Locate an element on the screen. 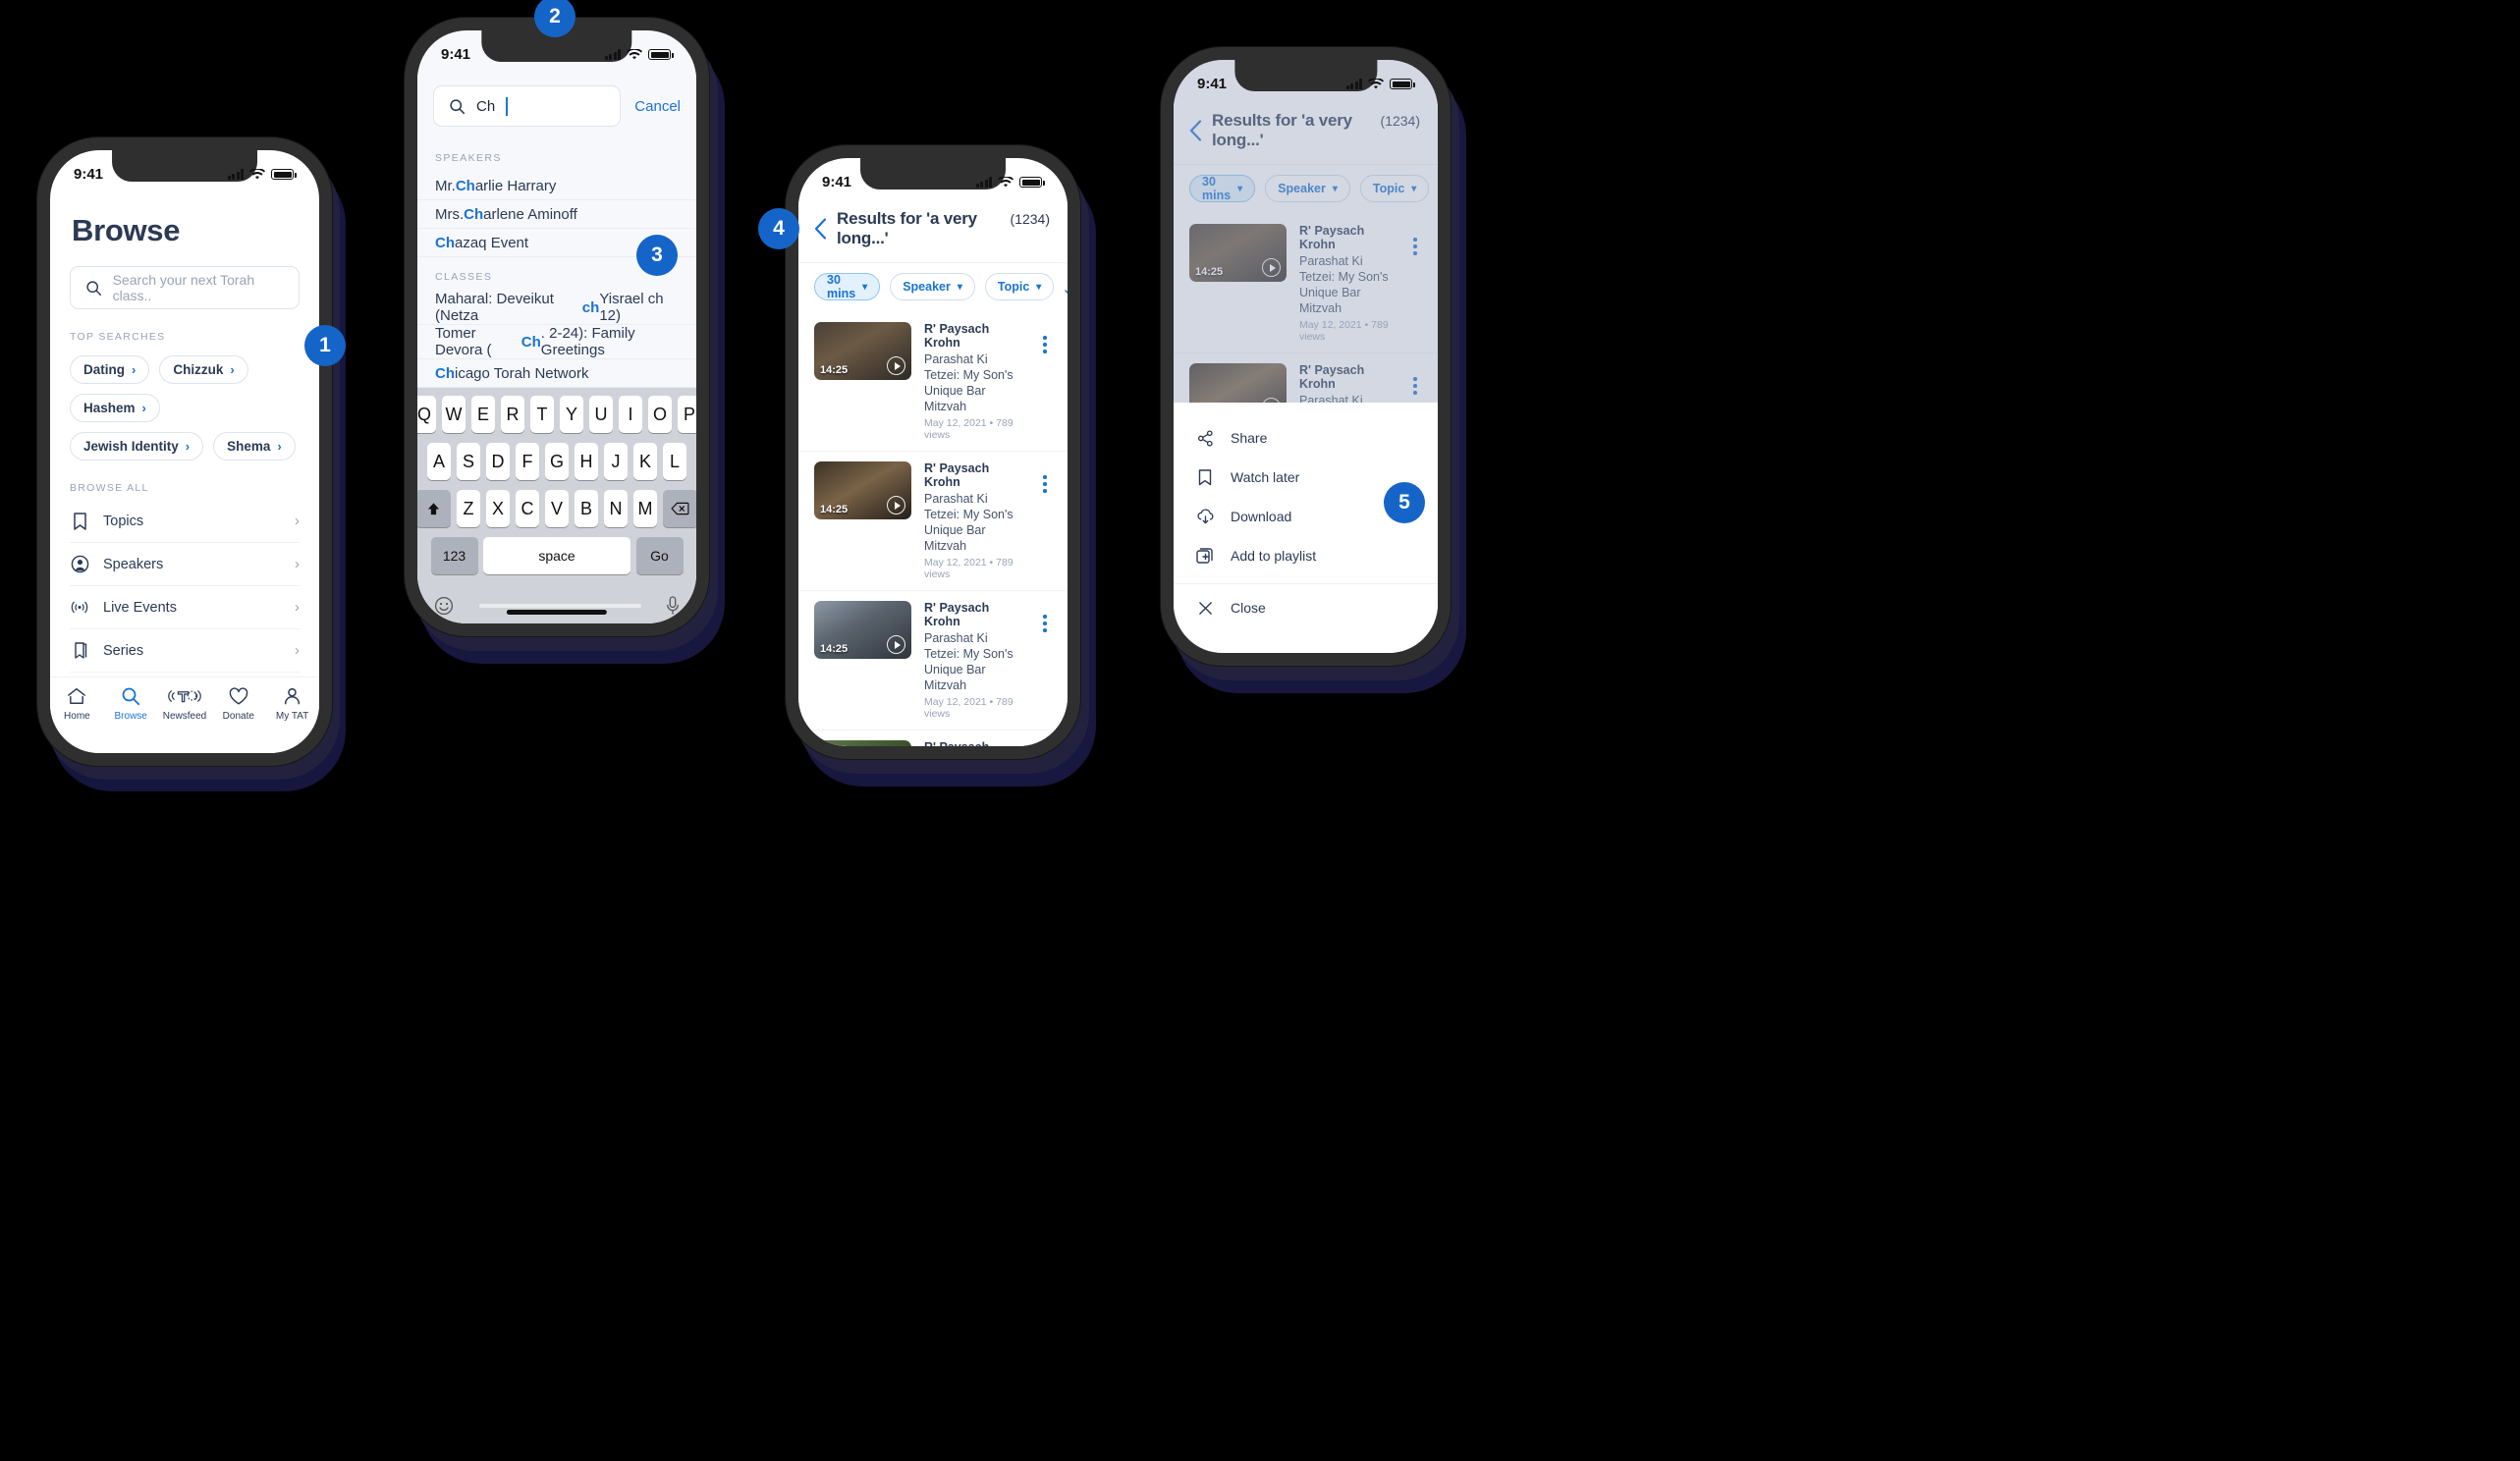 The width and height of the screenshot is (2520, 1461). key-o: O is located at coordinates (660, 414).